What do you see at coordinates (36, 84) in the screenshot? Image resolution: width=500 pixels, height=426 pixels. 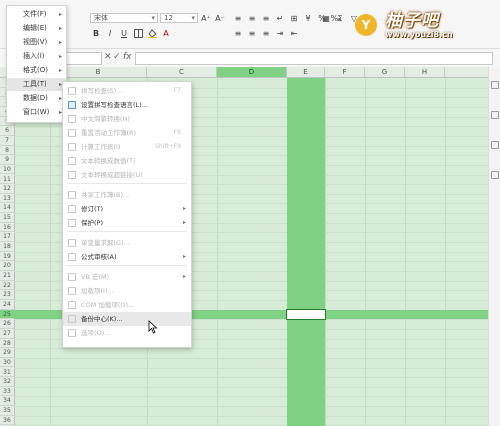 I see `menu-item-tools: 工具(T) ▸` at bounding box center [36, 84].